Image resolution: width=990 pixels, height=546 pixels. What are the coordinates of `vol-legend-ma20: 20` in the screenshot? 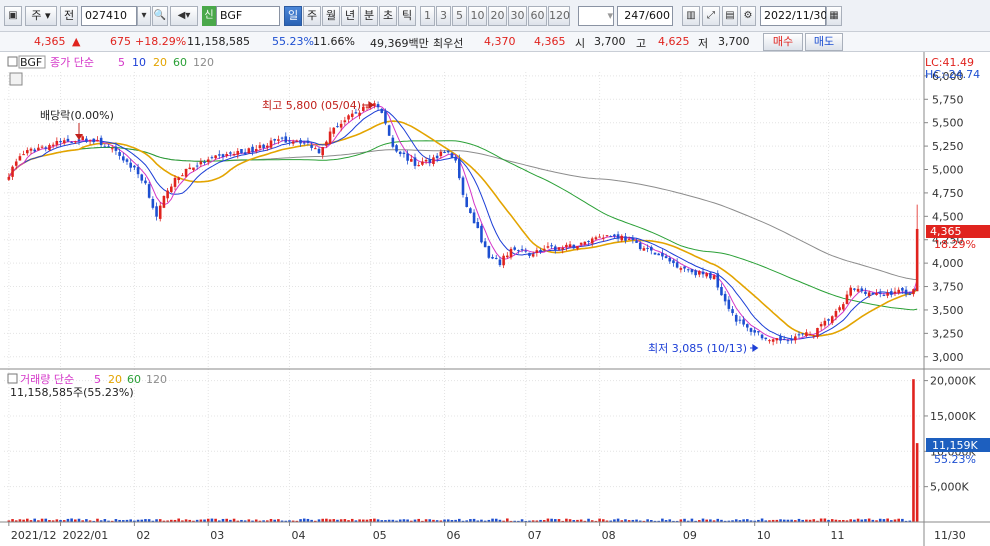 It's located at (115, 379).